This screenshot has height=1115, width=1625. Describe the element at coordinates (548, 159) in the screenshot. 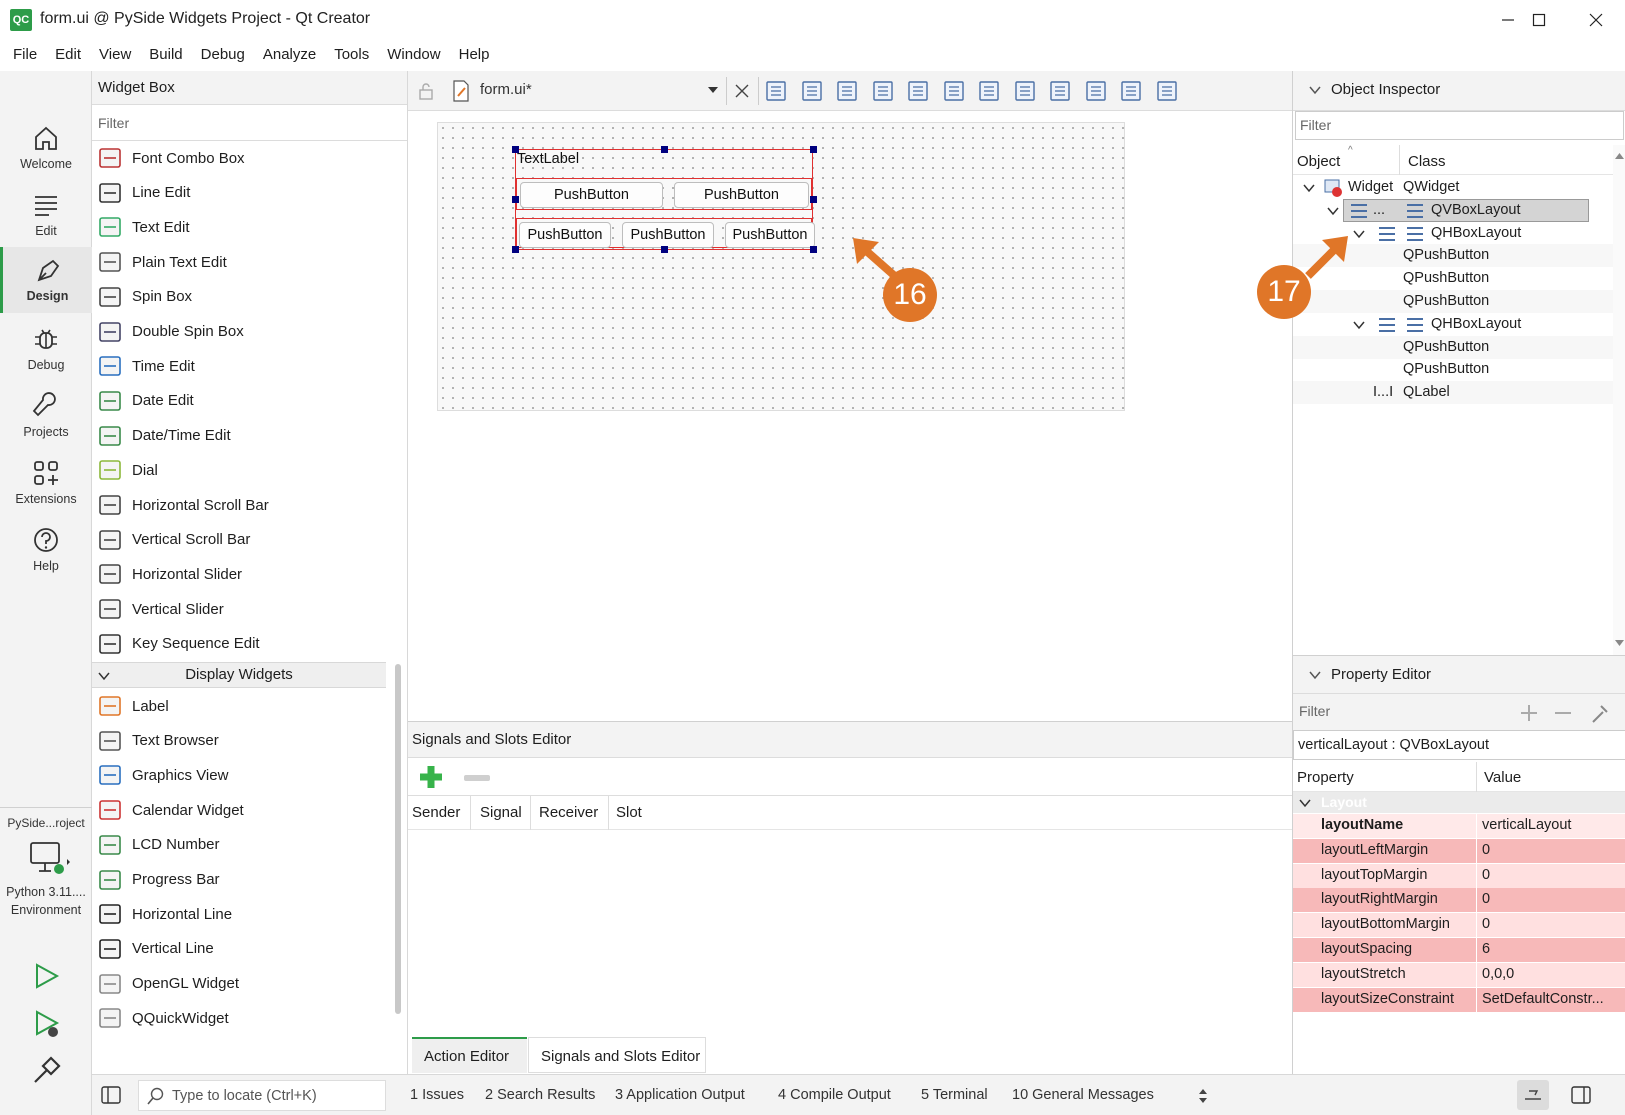

I see `form-text-label: TextLabel` at that location.